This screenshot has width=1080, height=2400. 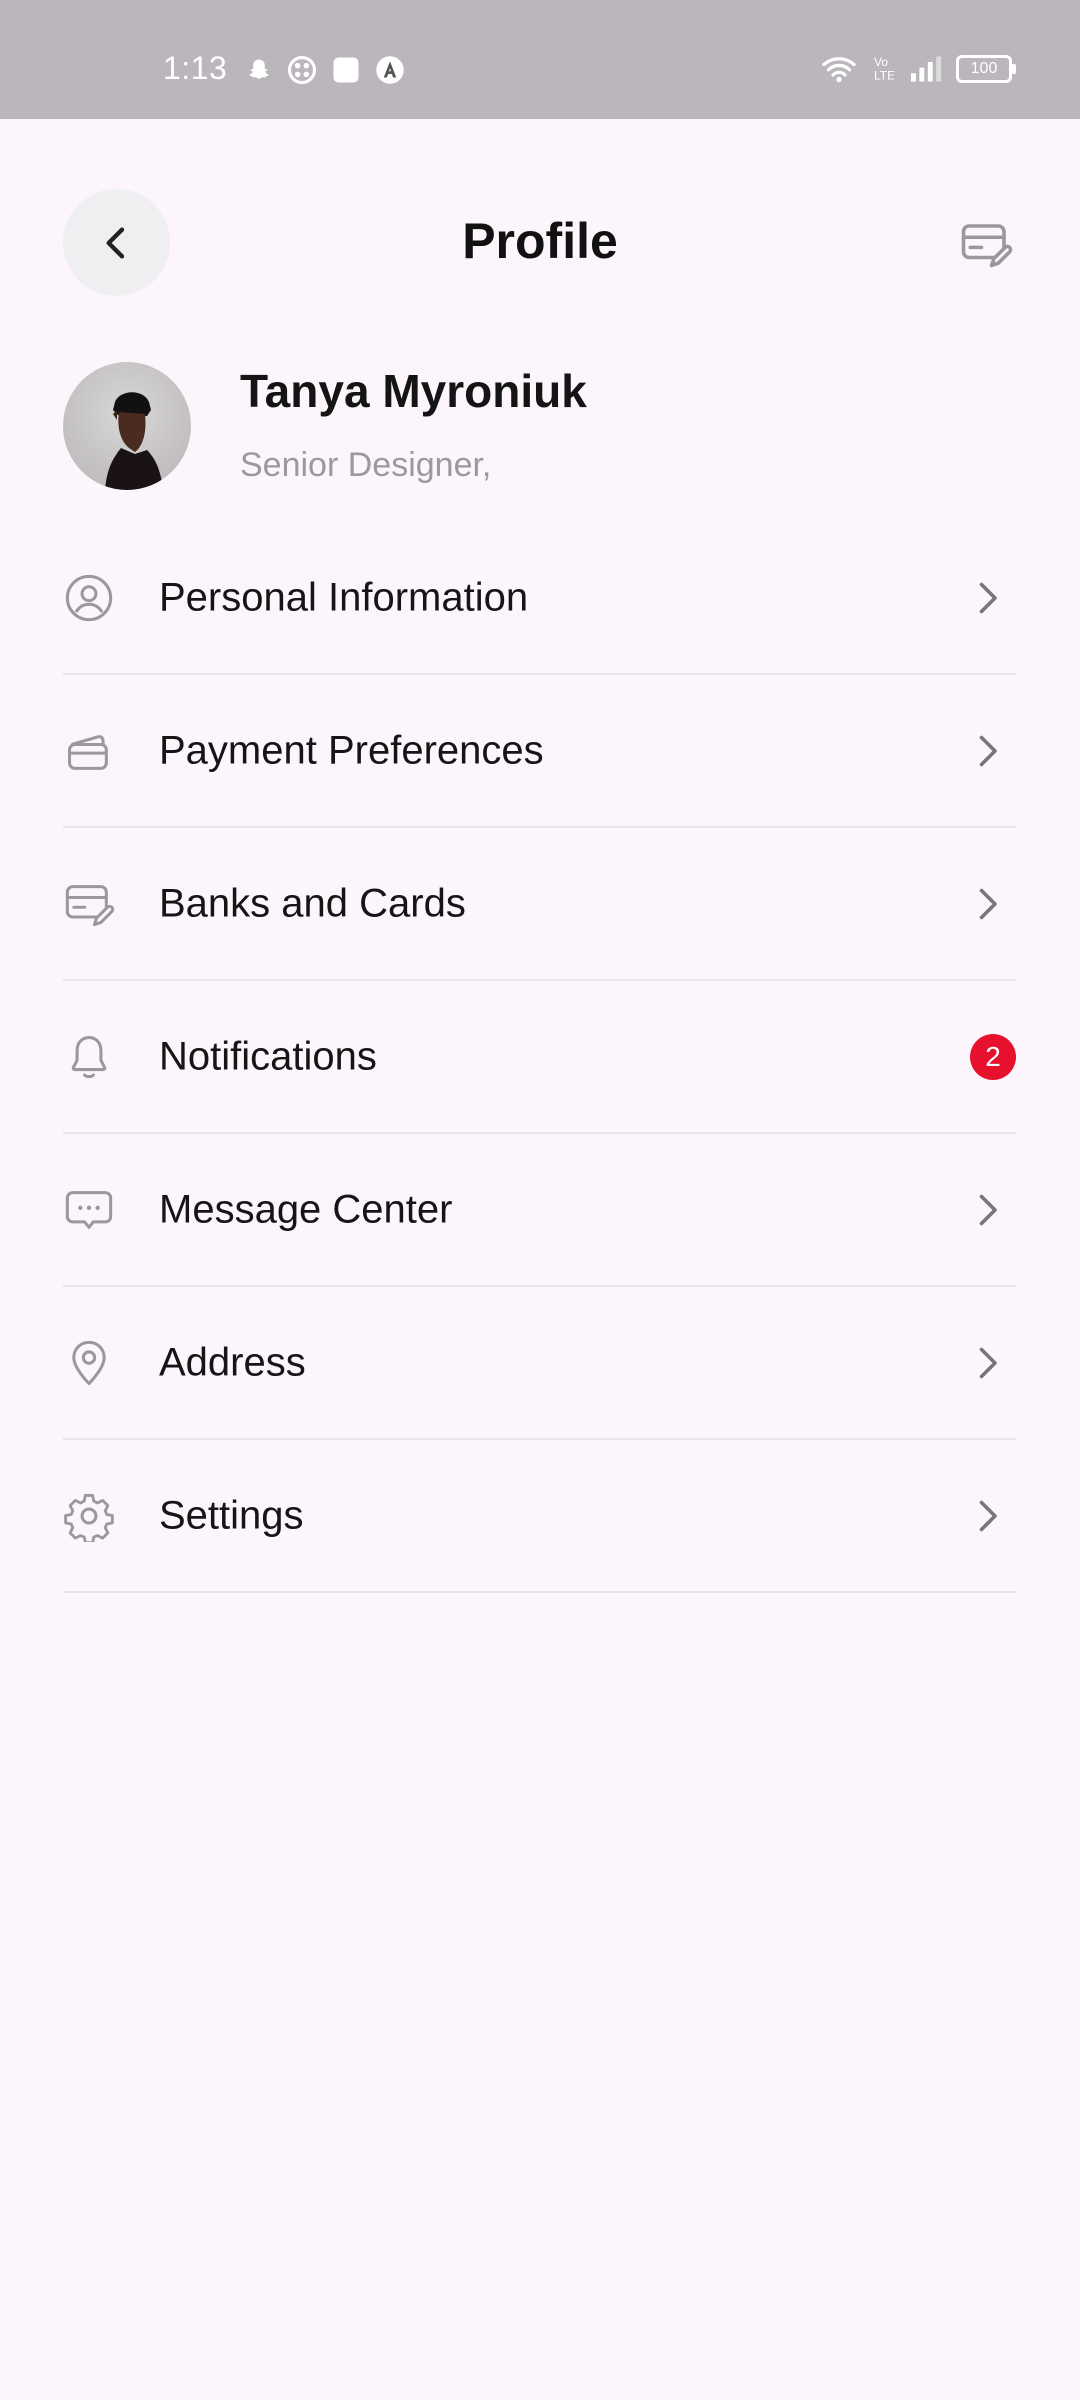 I want to click on wallet-icon, so click(x=87, y=752).